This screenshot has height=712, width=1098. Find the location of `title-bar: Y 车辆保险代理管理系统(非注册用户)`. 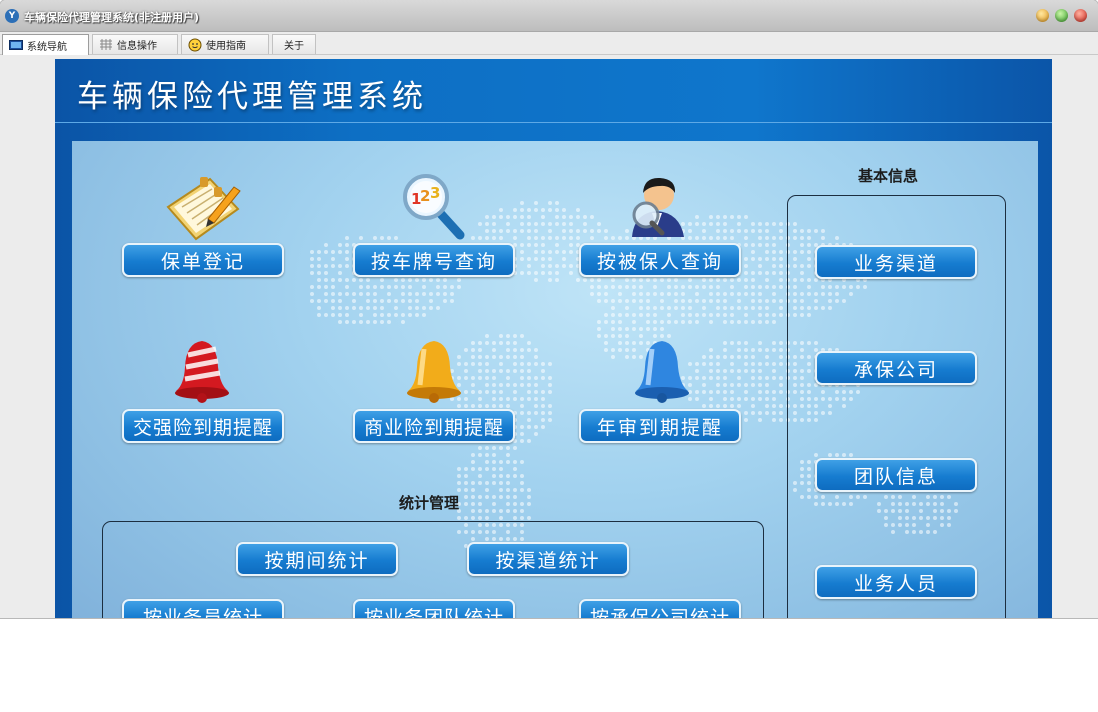

title-bar: Y 车辆保险代理管理系统(非注册用户) is located at coordinates (549, 16).